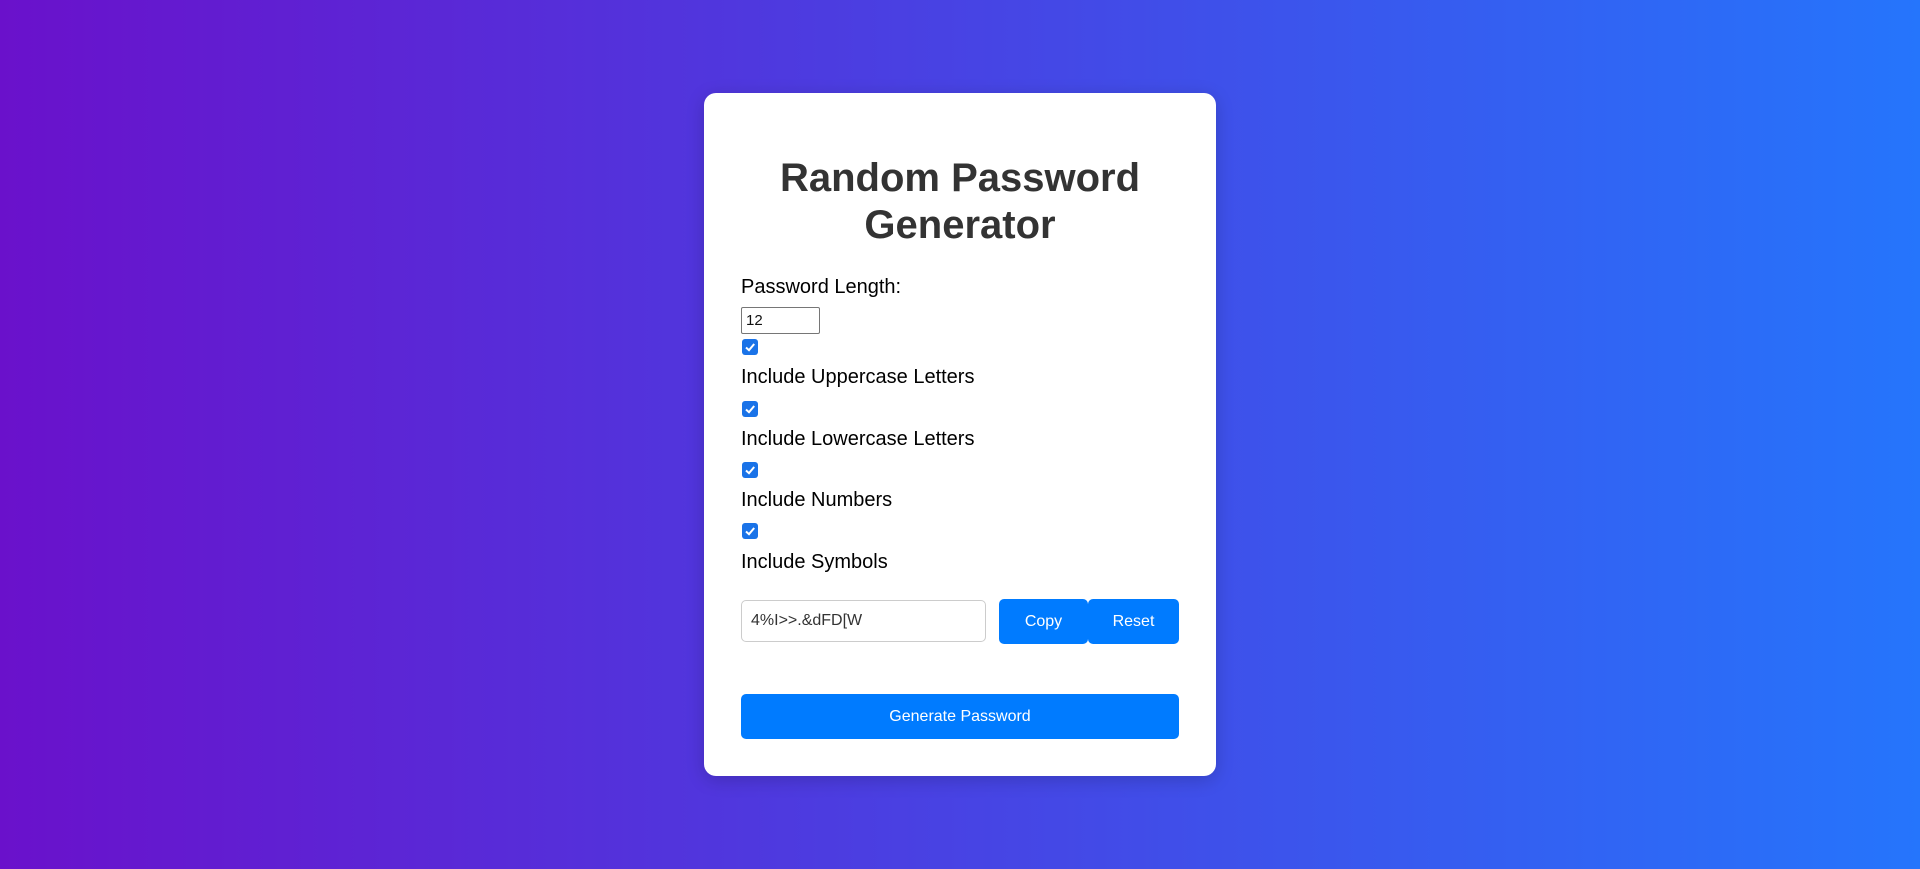 Image resolution: width=1920 pixels, height=869 pixels. I want to click on password-length-label: Password Length:, so click(821, 287).